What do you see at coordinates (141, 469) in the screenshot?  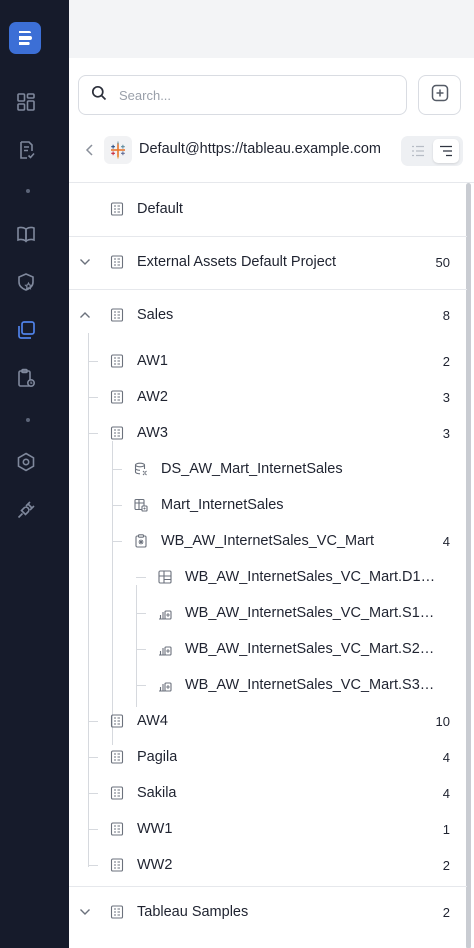 I see `datasource-icon` at bounding box center [141, 469].